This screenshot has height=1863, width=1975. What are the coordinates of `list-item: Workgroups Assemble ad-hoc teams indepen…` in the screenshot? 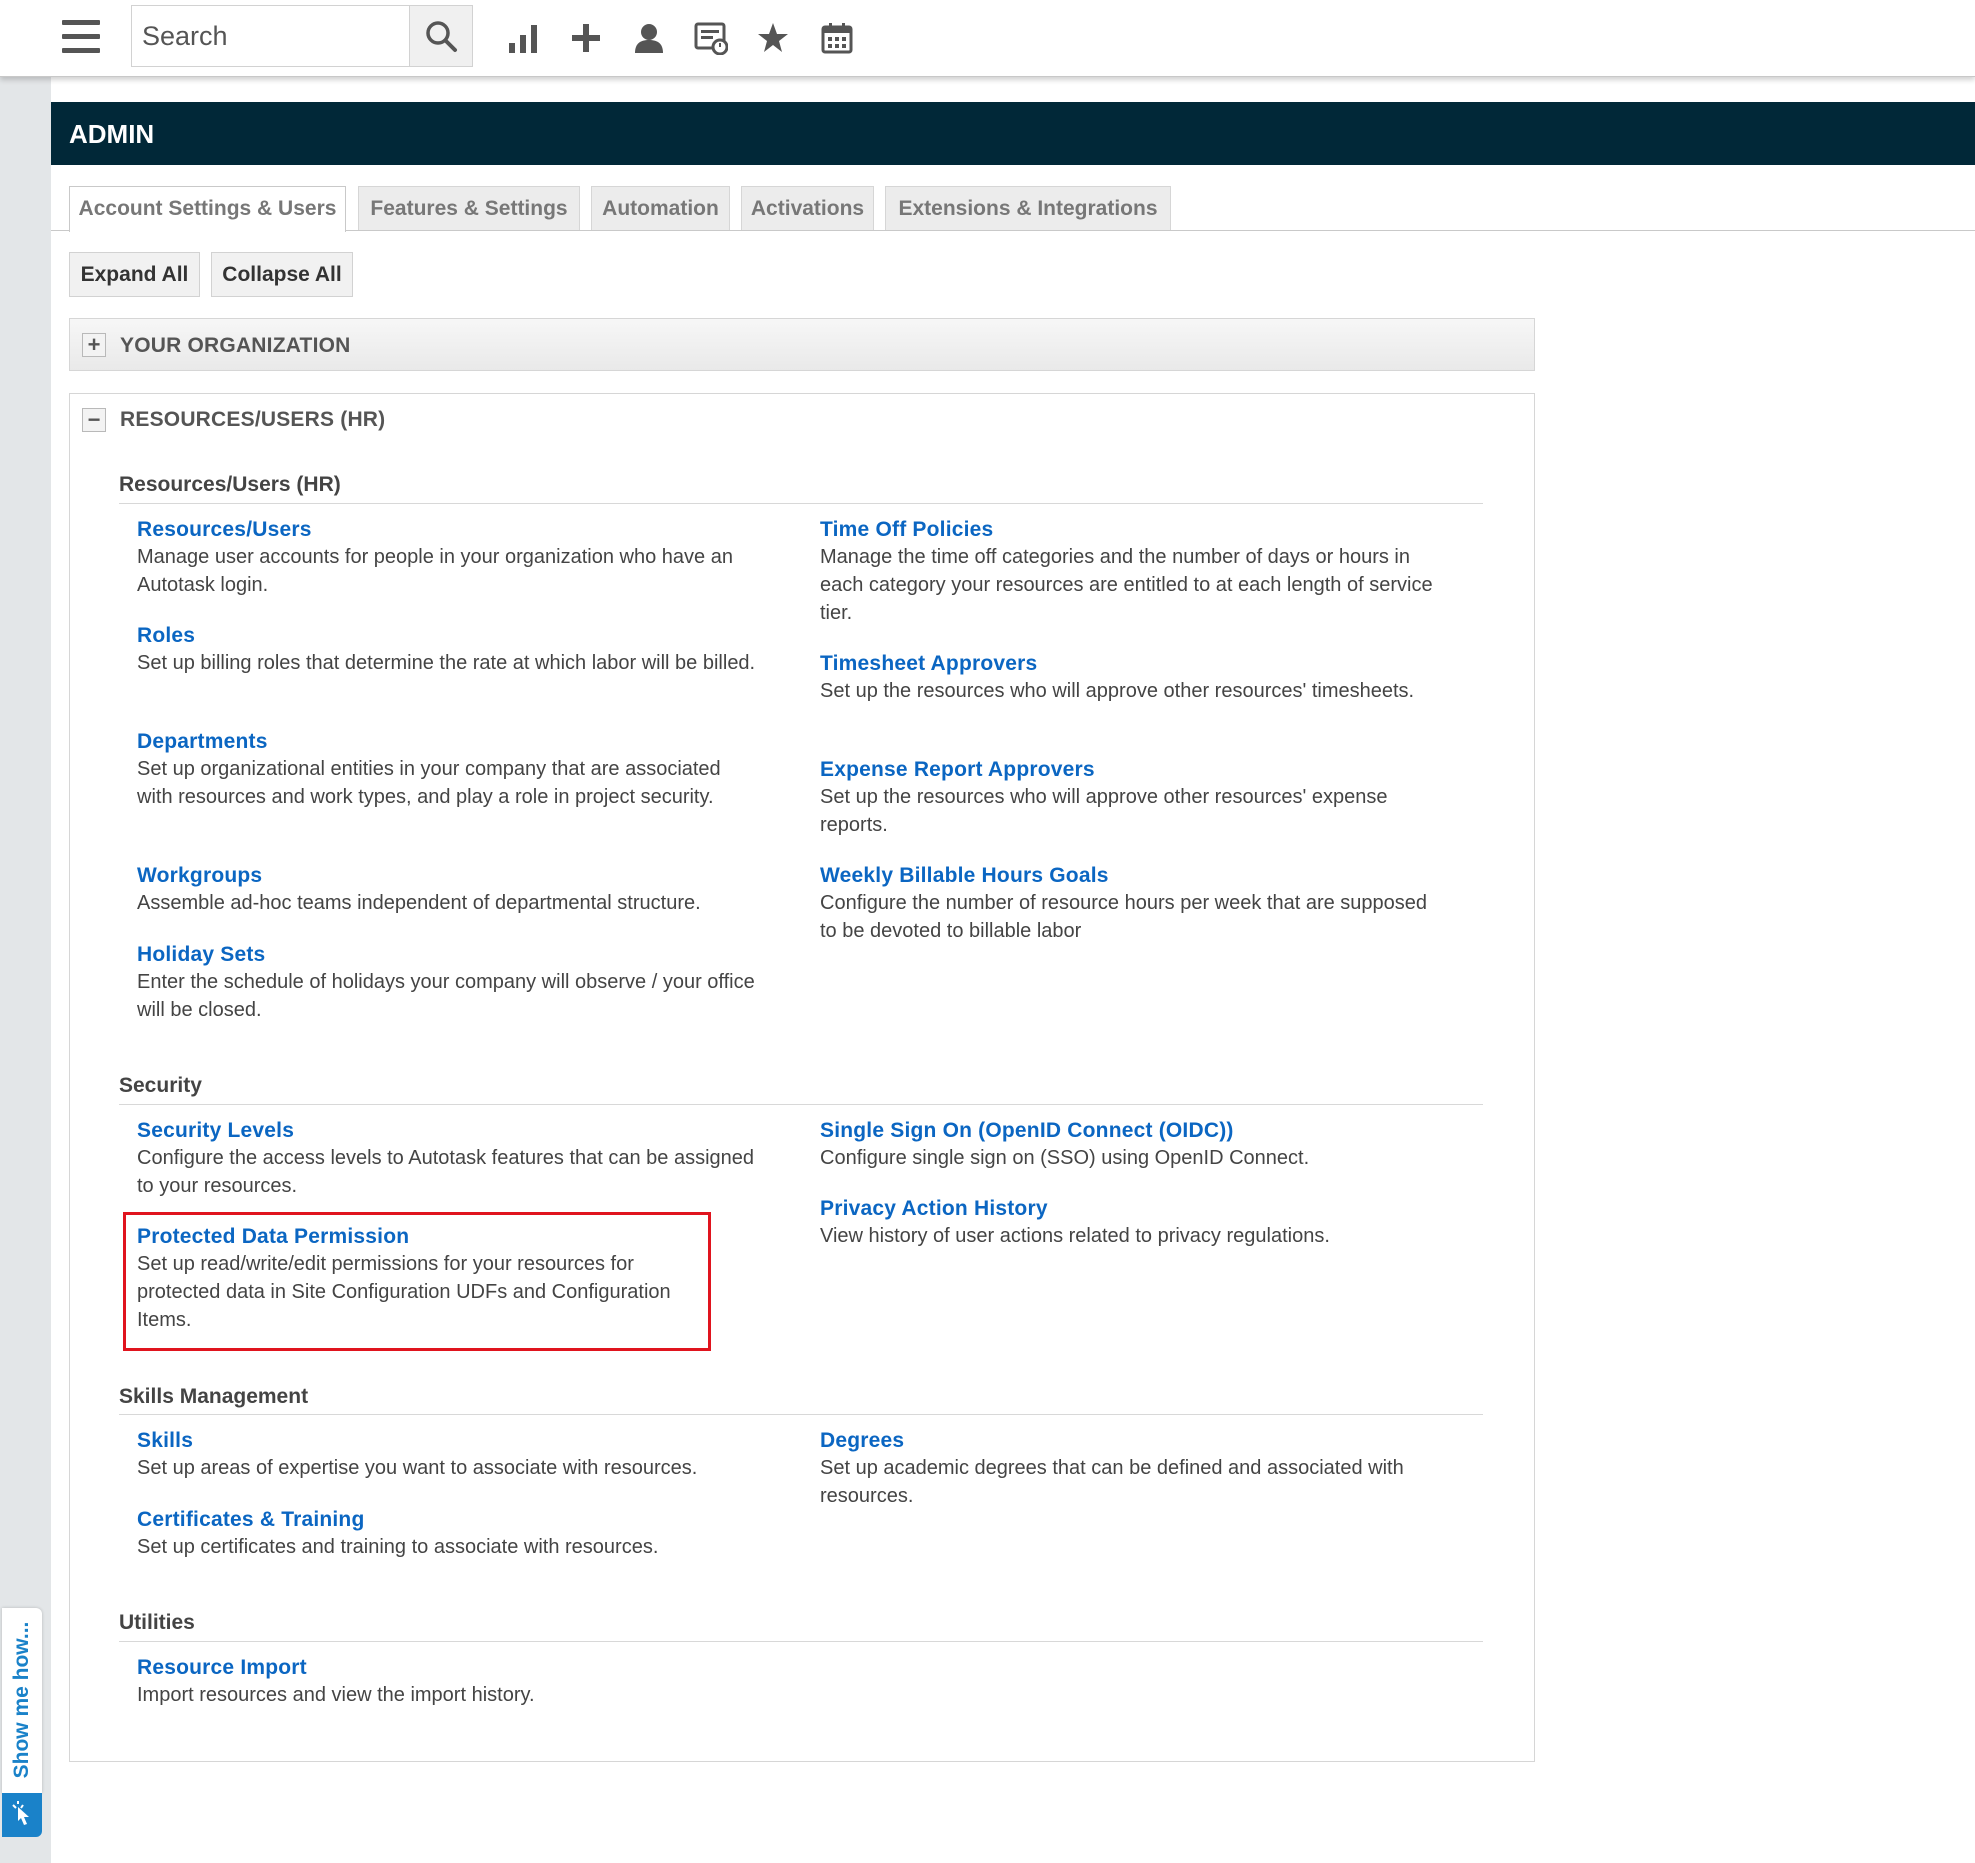 It's located at (447, 889).